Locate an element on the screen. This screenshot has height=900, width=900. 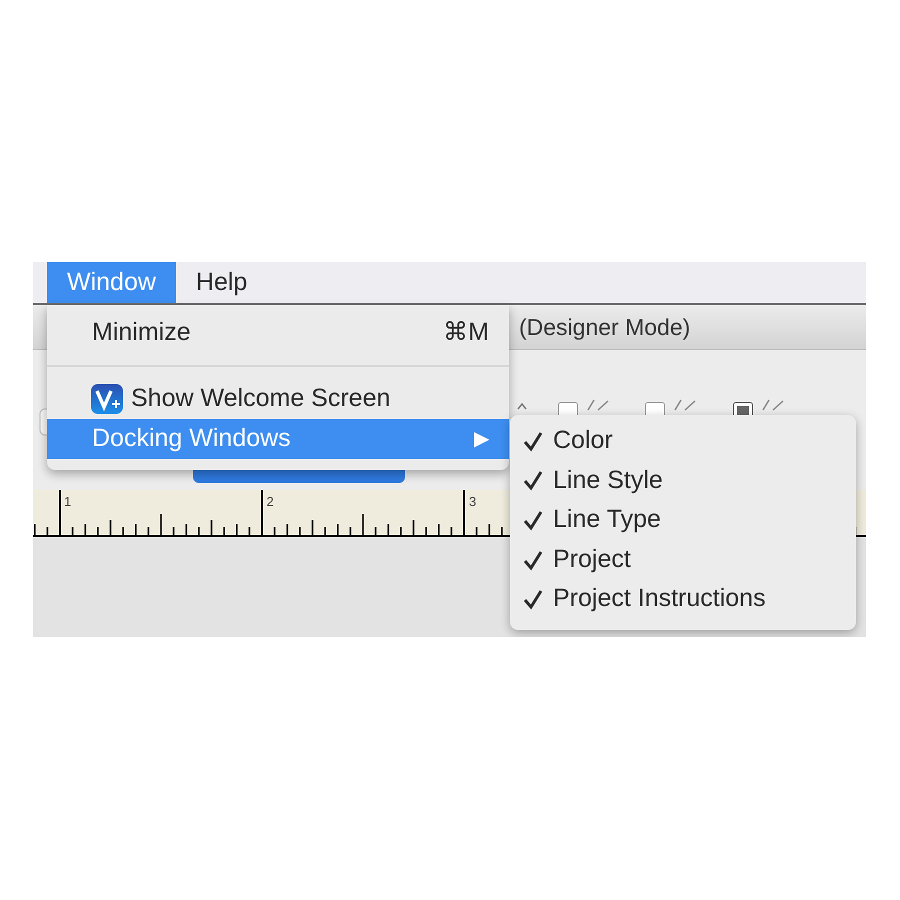
menu-item: Project is located at coordinates (683, 560).